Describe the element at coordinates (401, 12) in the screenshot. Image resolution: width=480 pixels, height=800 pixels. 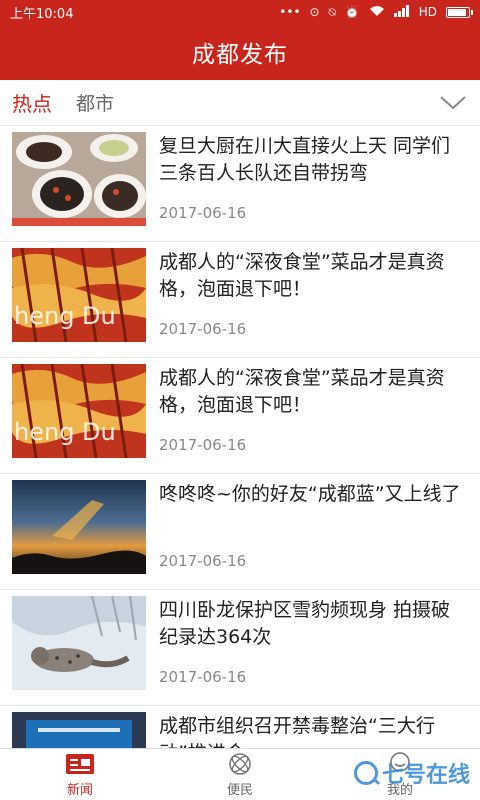
I see `signal-icon` at that location.